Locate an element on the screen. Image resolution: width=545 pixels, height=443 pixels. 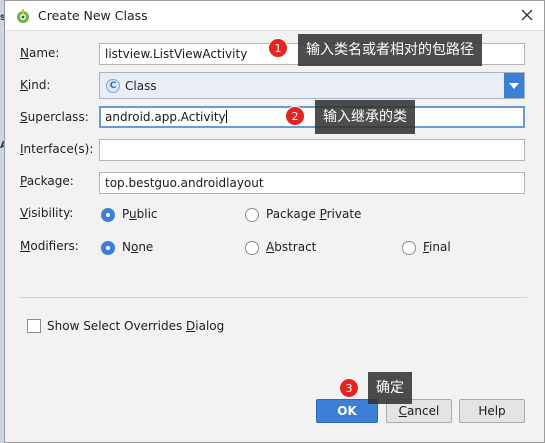
close-icon is located at coordinates (527, 16).